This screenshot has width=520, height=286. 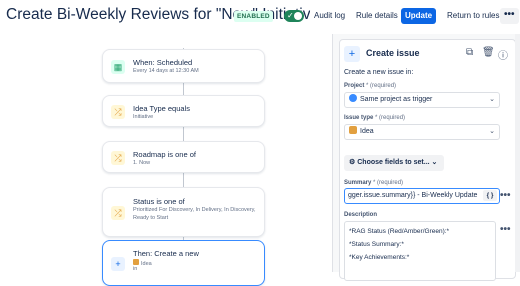 I want to click on more-actions-button: •••, so click(x=509, y=16).